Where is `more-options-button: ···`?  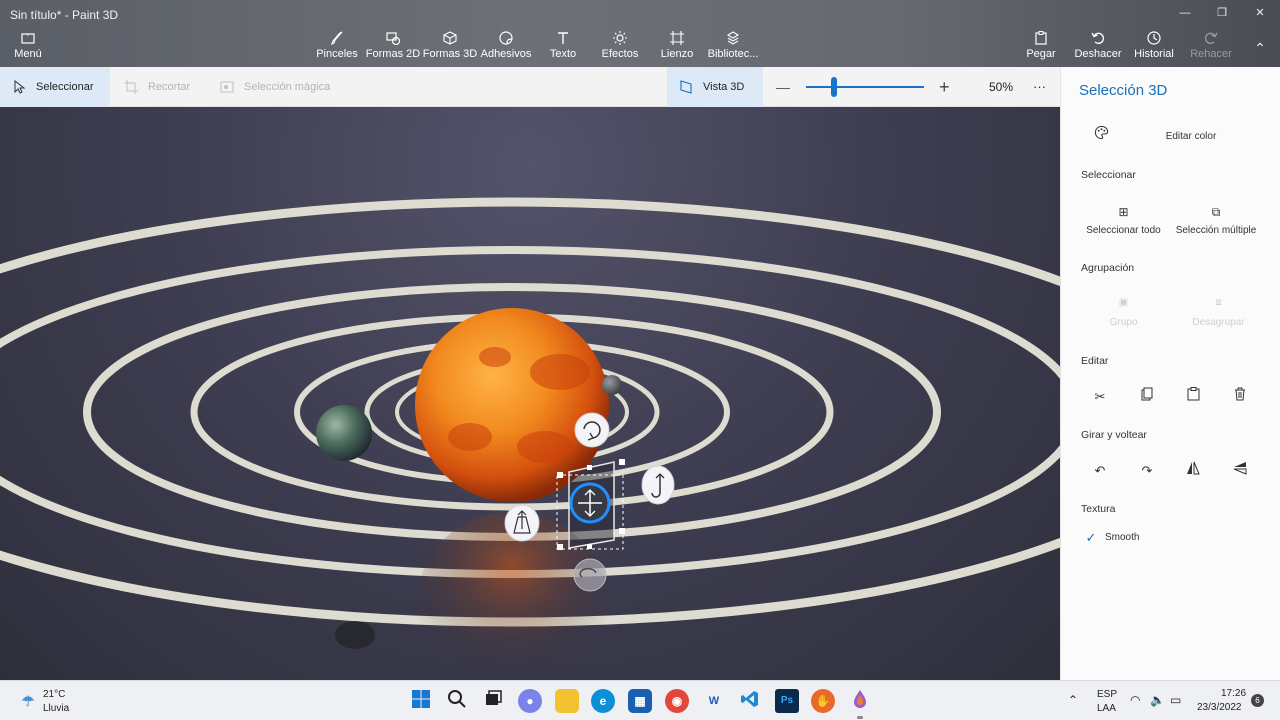 more-options-button: ··· is located at coordinates (1039, 87).